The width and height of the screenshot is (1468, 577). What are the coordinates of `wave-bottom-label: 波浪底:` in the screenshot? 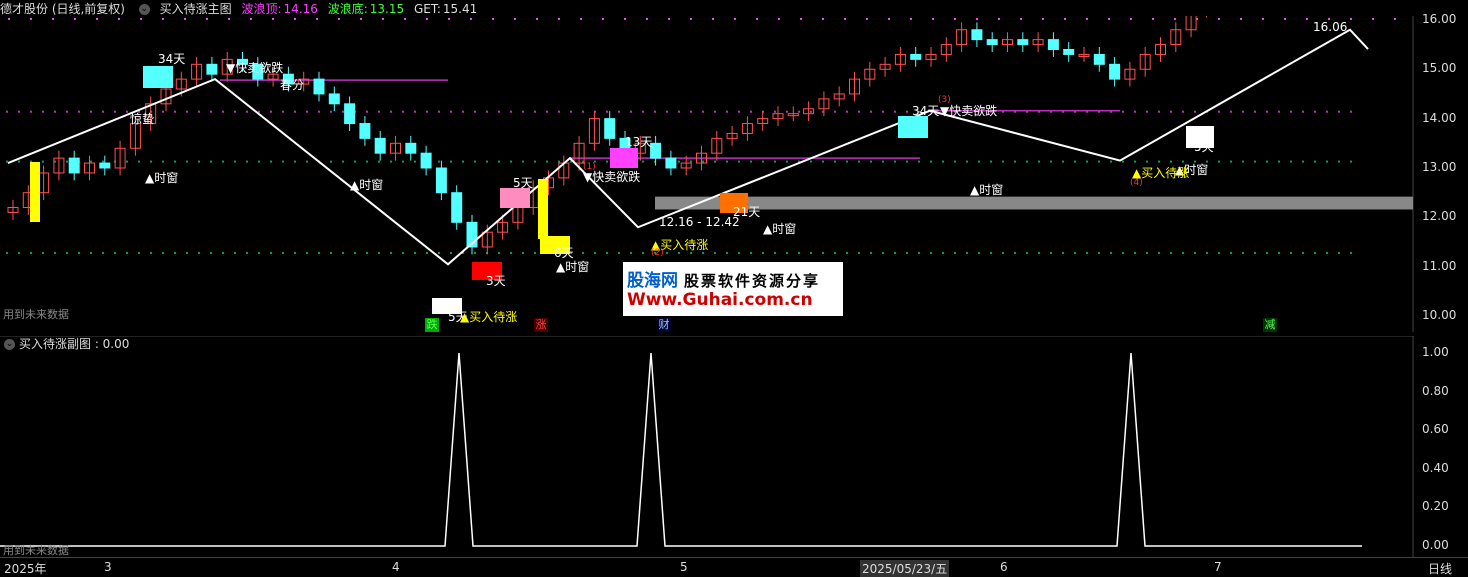 It's located at (347, 9).